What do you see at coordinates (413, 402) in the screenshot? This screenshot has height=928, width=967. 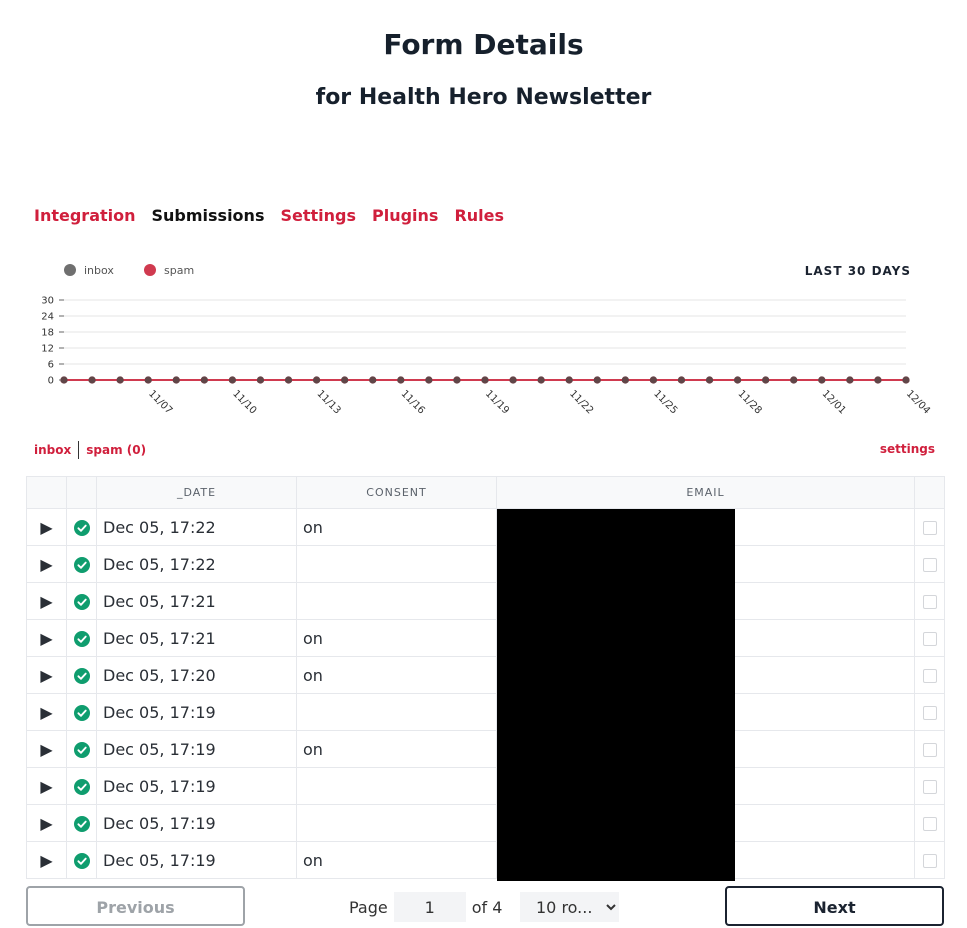 I see `x-tick-label: 11/16` at bounding box center [413, 402].